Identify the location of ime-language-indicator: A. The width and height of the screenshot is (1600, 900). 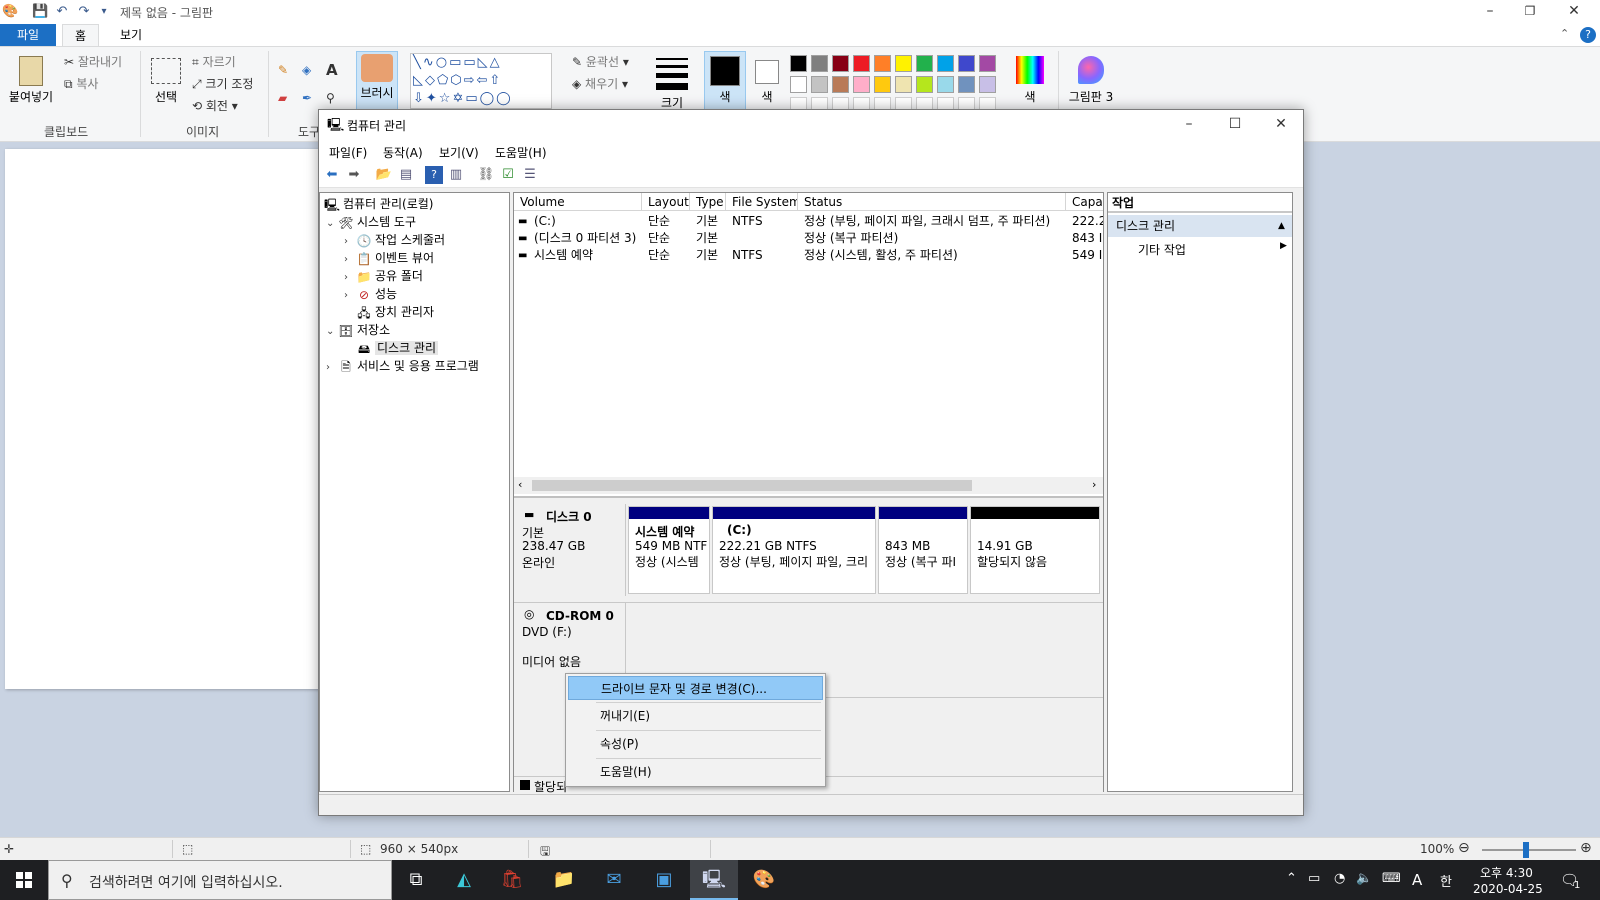
(1417, 880).